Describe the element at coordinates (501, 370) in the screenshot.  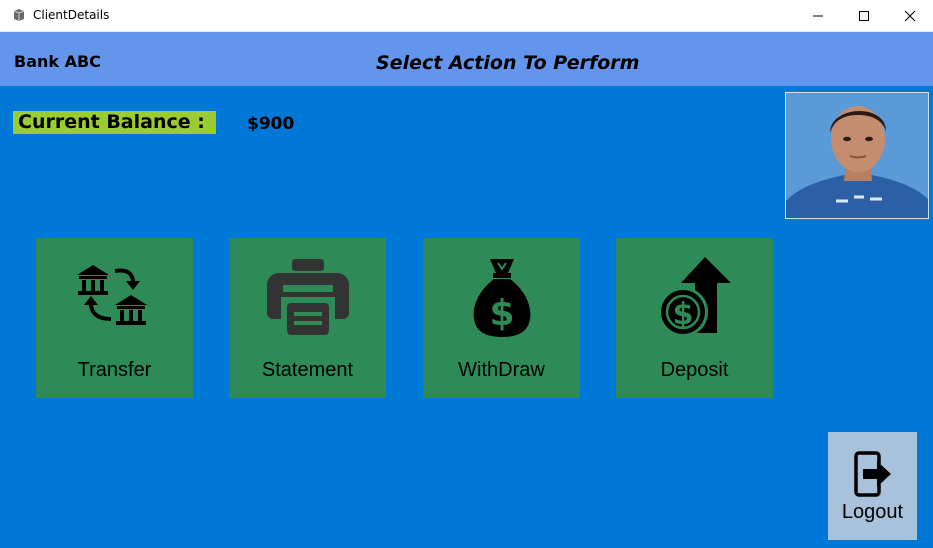
I see `withdraw-label: WithDraw` at that location.